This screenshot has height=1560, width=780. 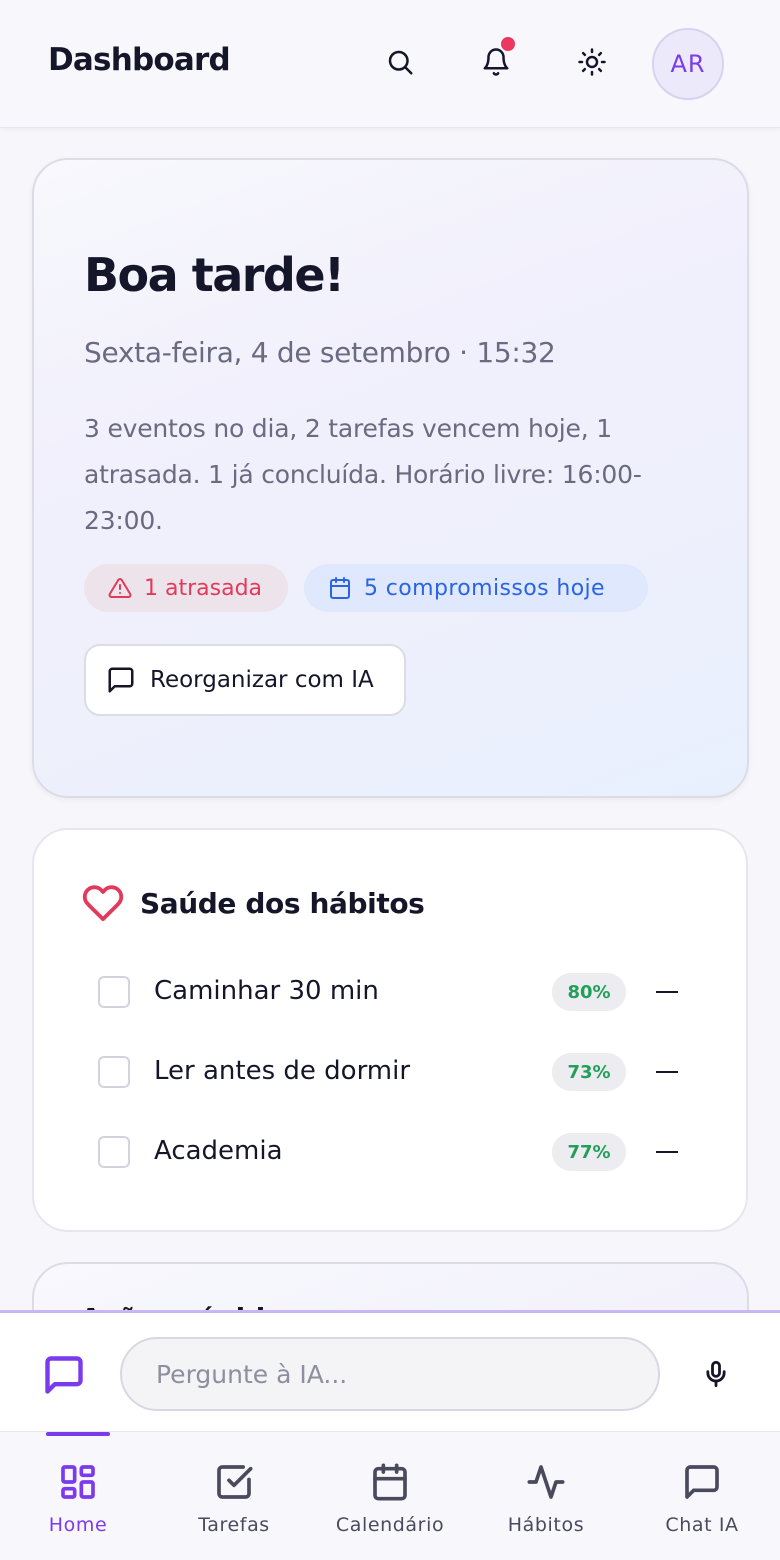 I want to click on notification-dot, so click(x=508, y=44).